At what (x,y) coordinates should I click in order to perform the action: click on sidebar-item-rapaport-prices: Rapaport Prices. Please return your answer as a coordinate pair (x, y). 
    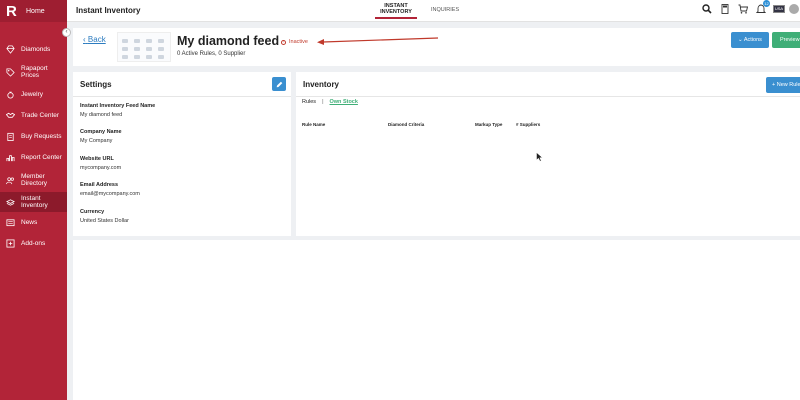
    Looking at the image, I should click on (33, 72).